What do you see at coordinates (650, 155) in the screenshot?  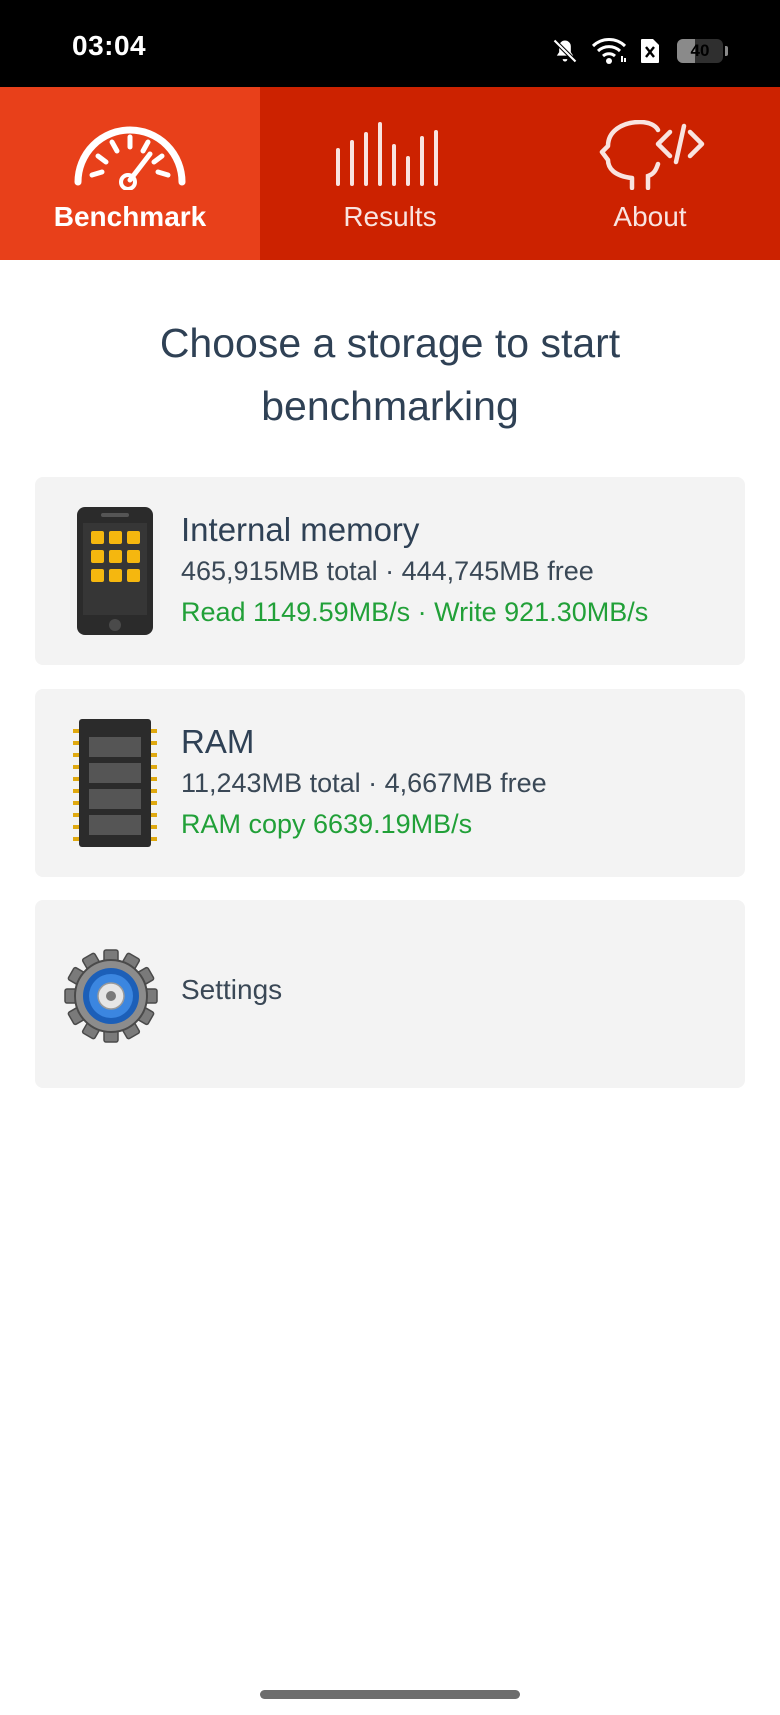 I see `head-code-icon` at bounding box center [650, 155].